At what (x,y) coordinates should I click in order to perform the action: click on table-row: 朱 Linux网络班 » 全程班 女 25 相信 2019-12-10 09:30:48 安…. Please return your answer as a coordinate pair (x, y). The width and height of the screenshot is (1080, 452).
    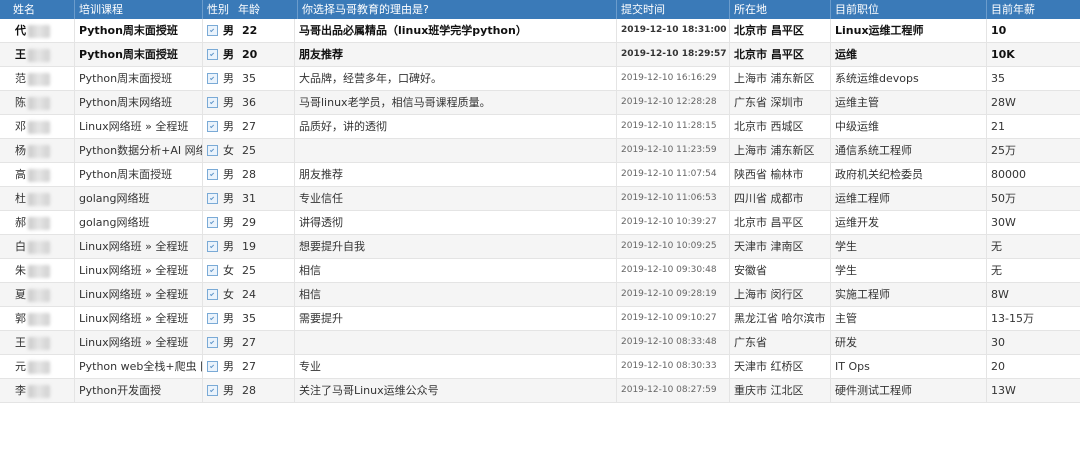
    Looking at the image, I should click on (540, 271).